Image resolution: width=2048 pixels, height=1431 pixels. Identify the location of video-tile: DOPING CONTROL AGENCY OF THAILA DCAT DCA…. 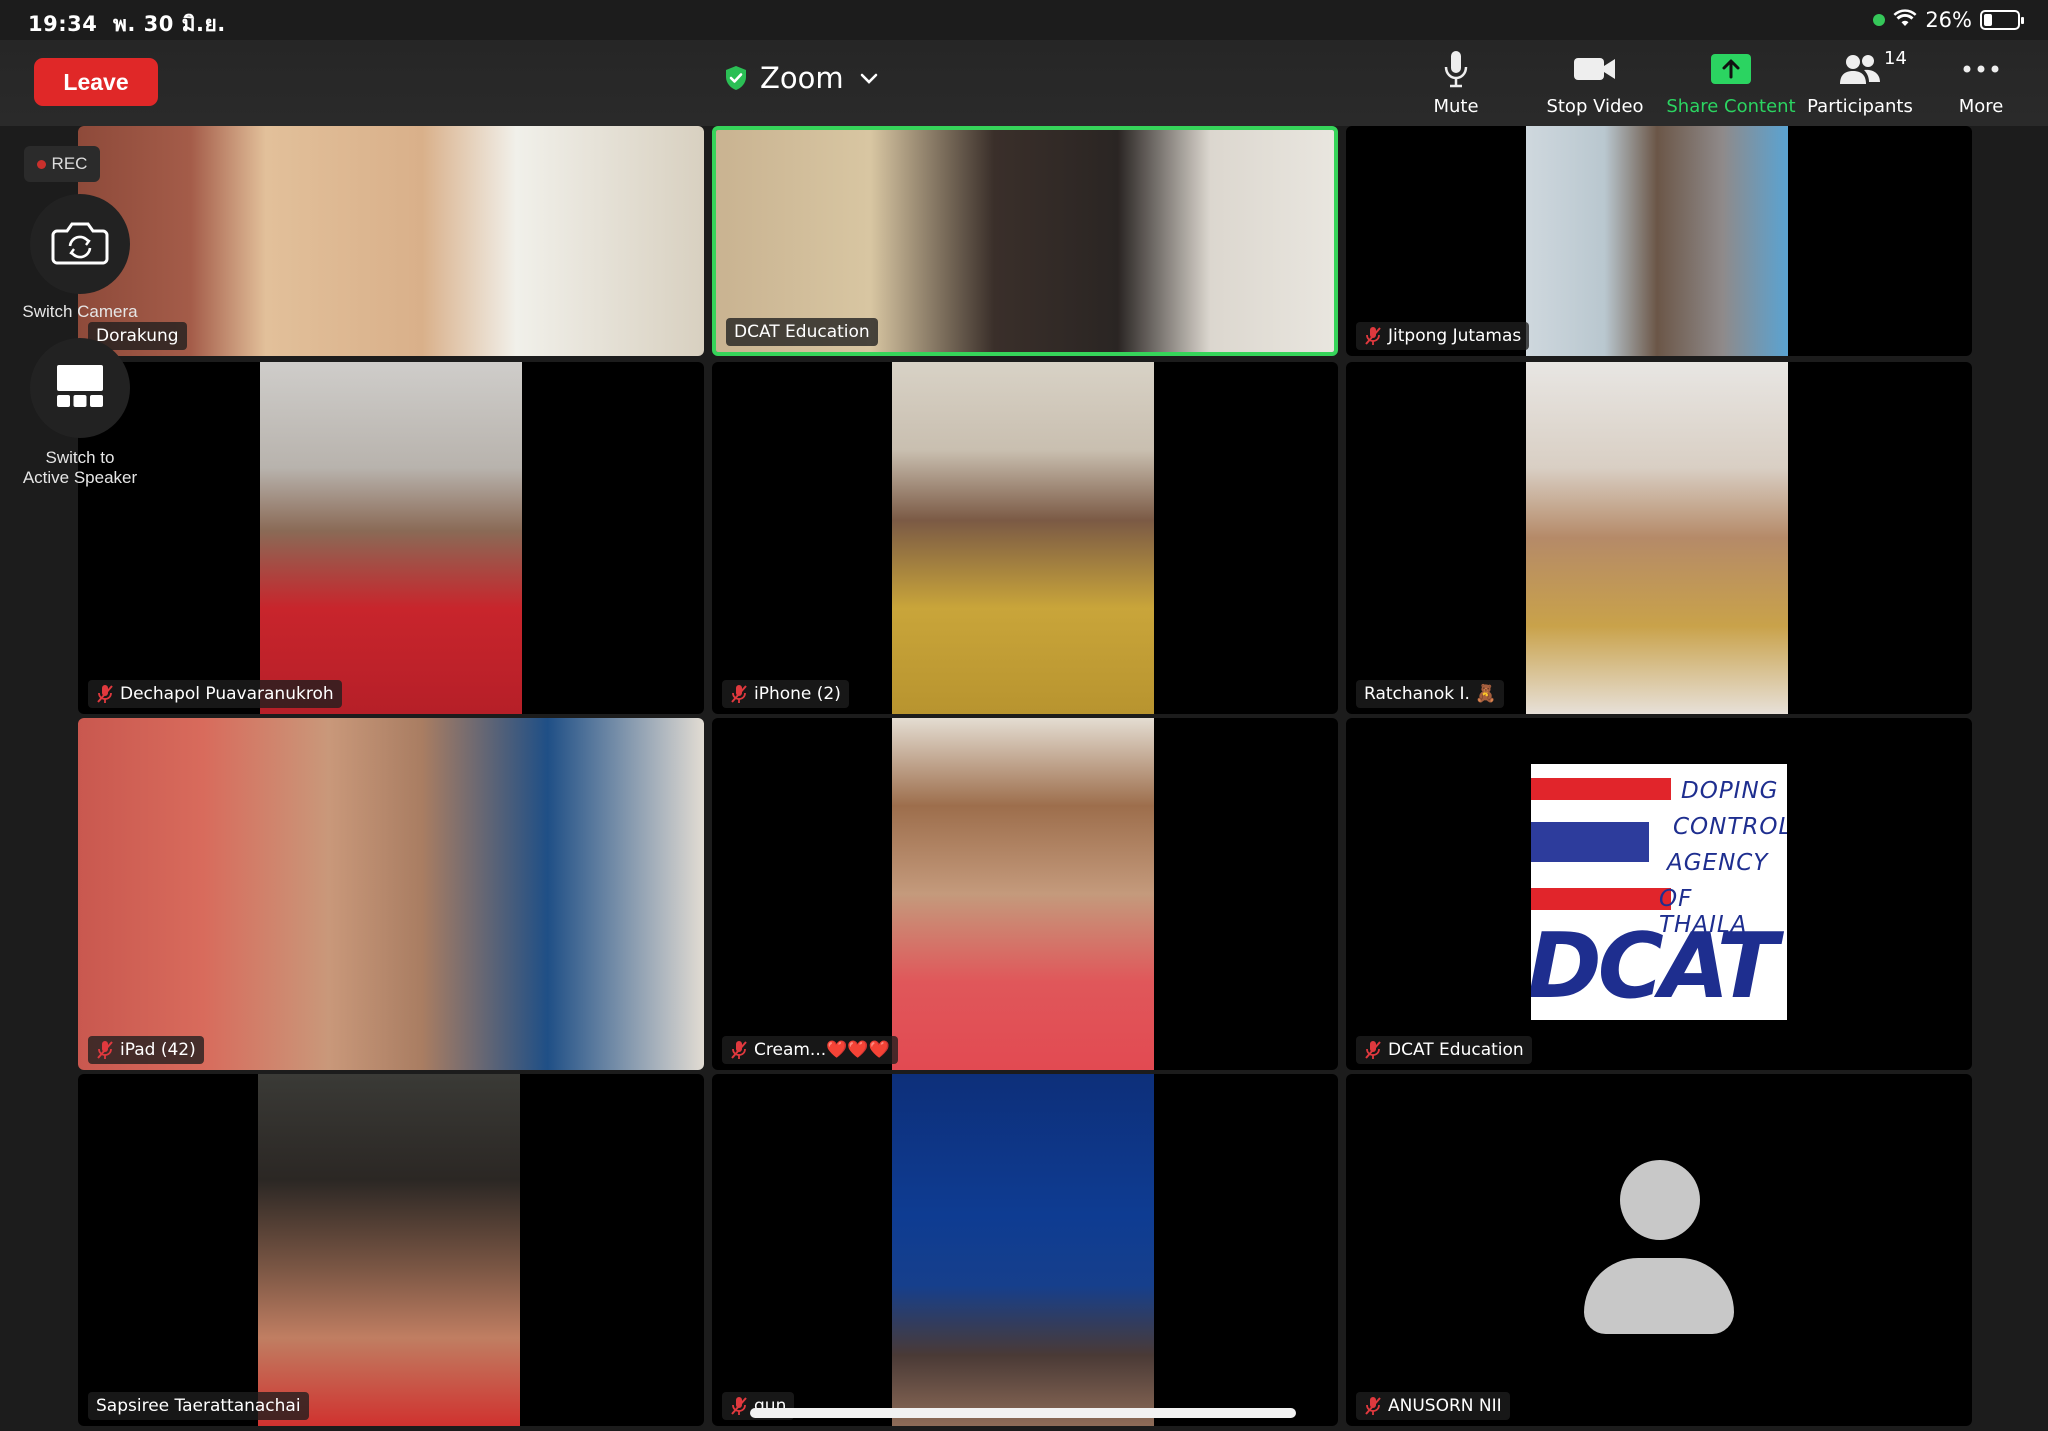
(1659, 894).